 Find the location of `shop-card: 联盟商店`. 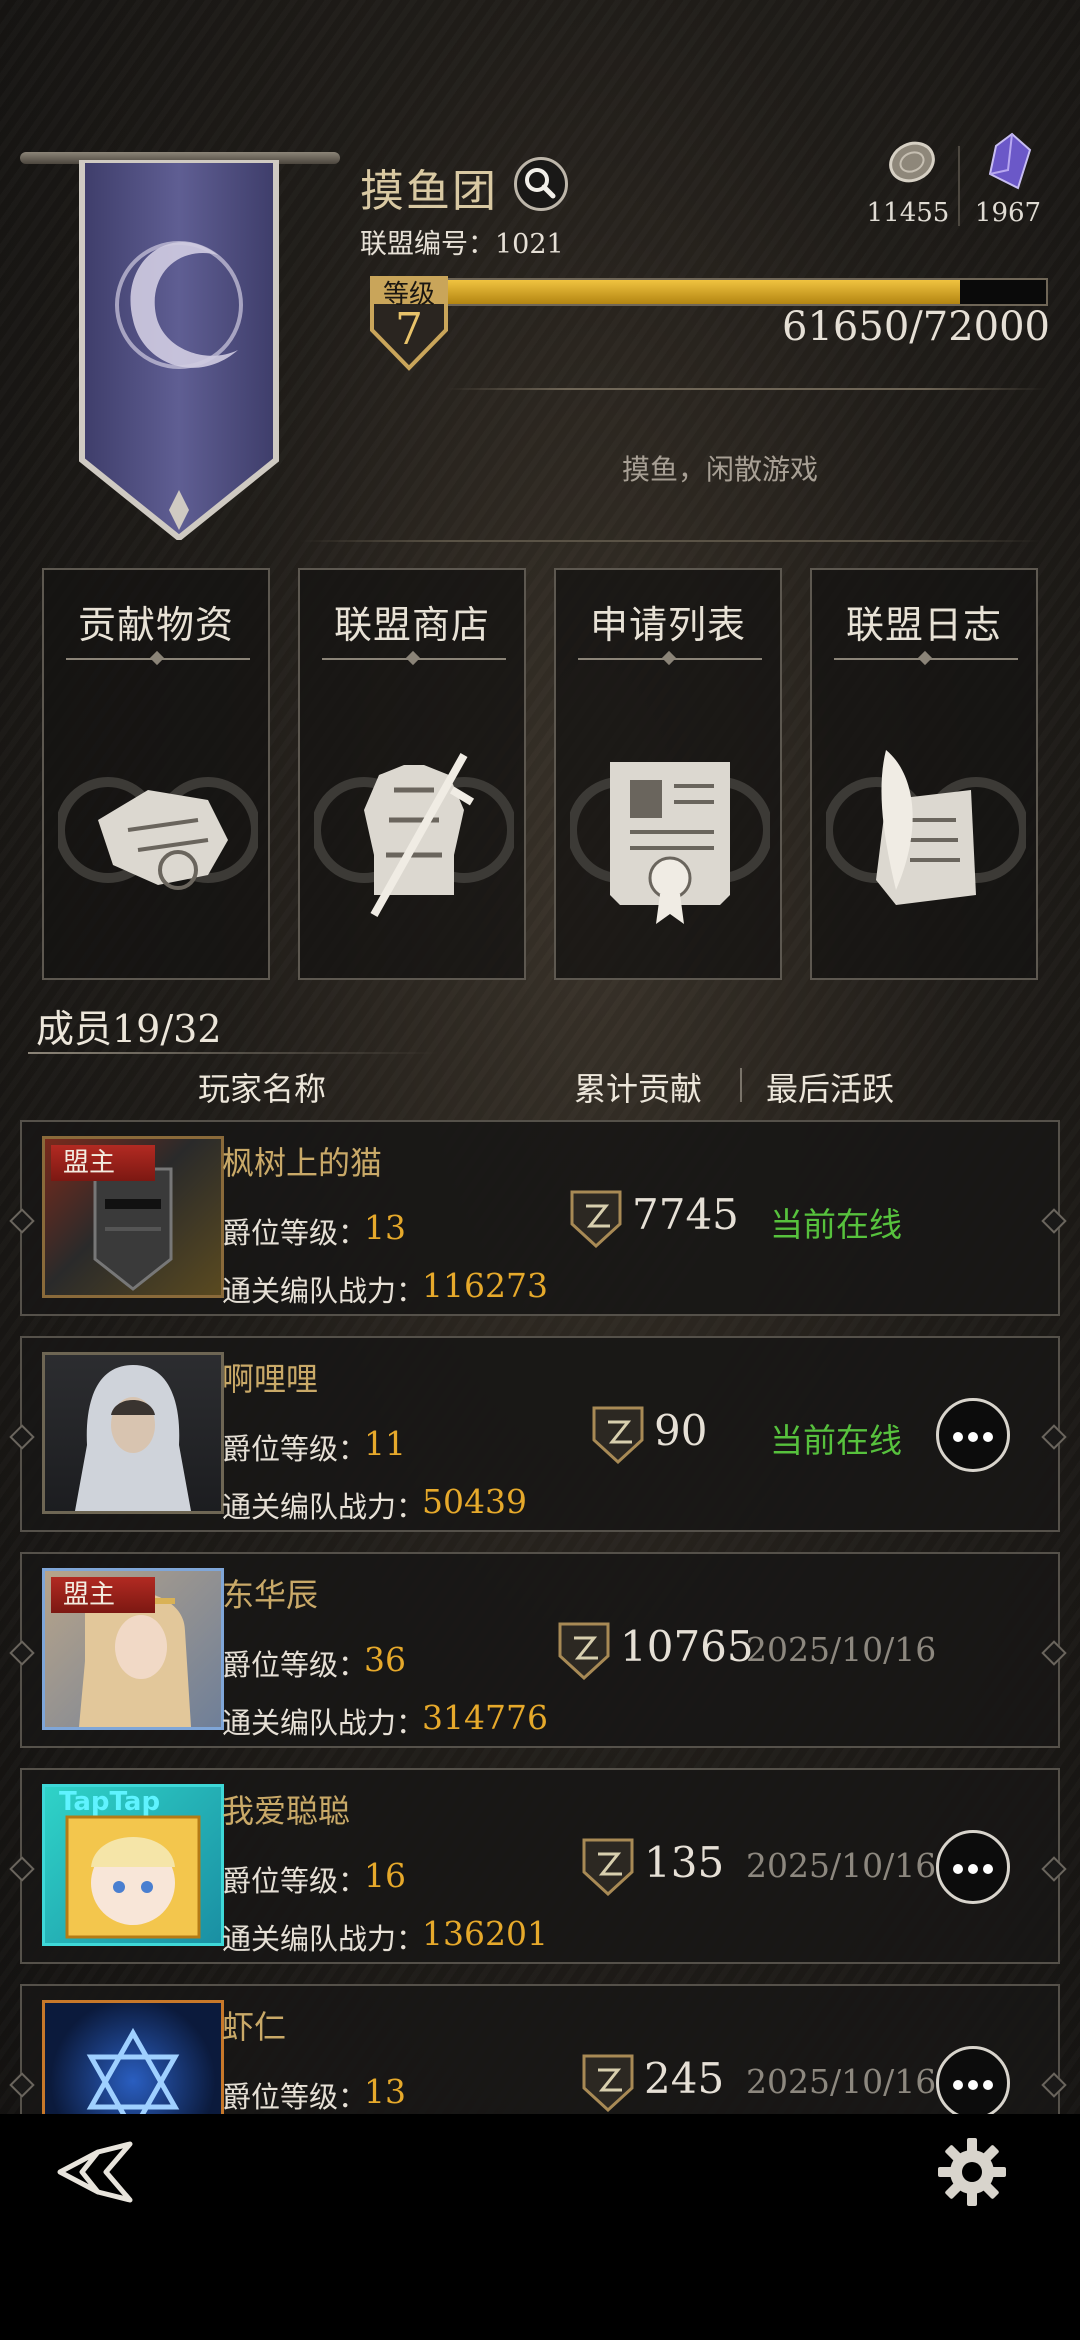

shop-card: 联盟商店 is located at coordinates (412, 774).